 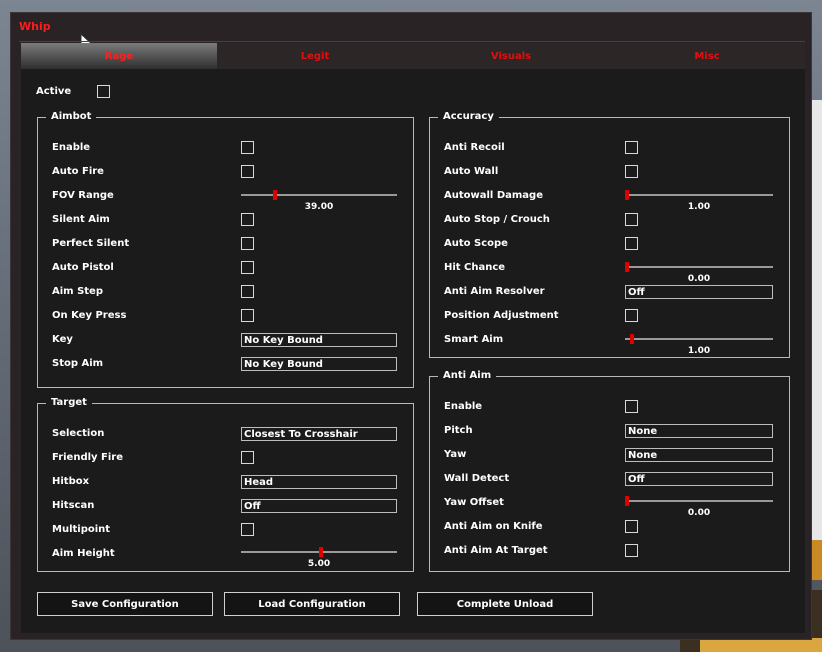 What do you see at coordinates (463, 406) in the screenshot?
I see `anti-aim-enable-label: Enable` at bounding box center [463, 406].